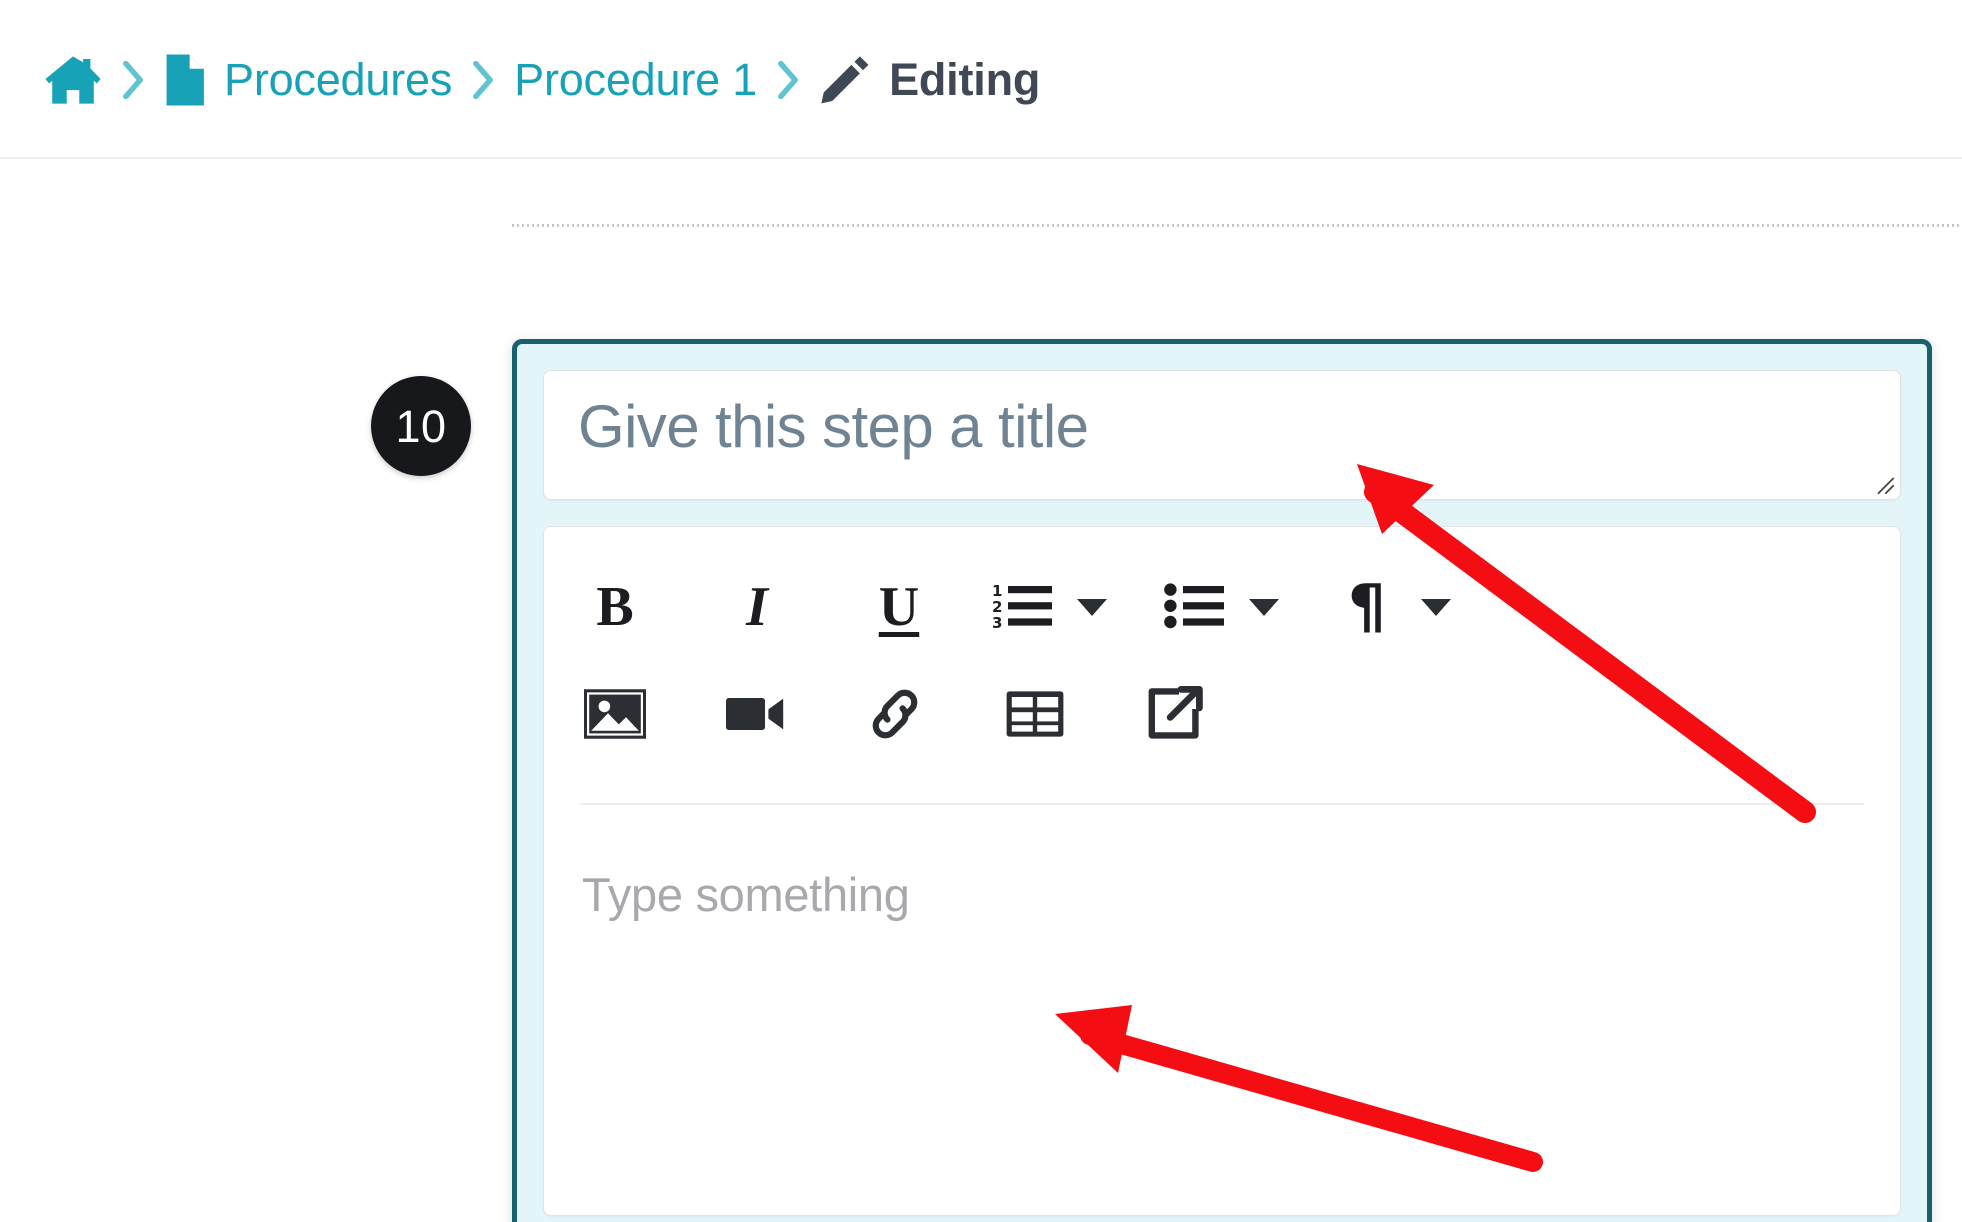 This screenshot has width=1962, height=1222. I want to click on underline-glyph: U, so click(899, 607).